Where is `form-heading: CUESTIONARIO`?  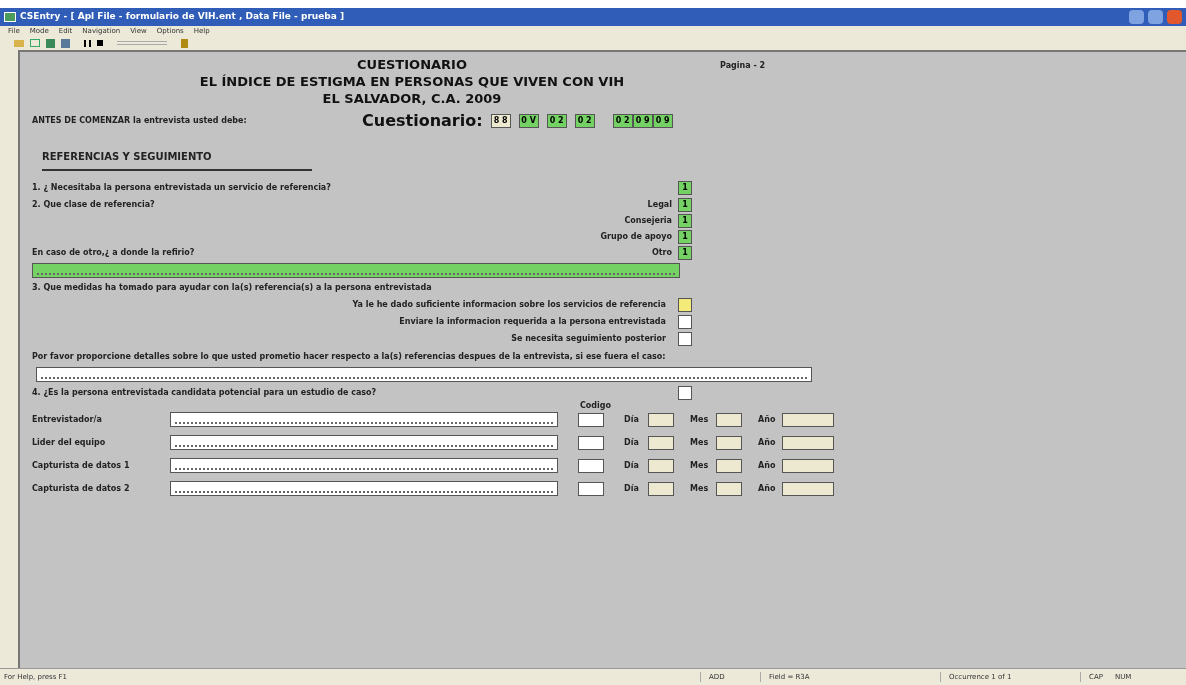
form-heading: CUESTIONARIO is located at coordinates (412, 64).